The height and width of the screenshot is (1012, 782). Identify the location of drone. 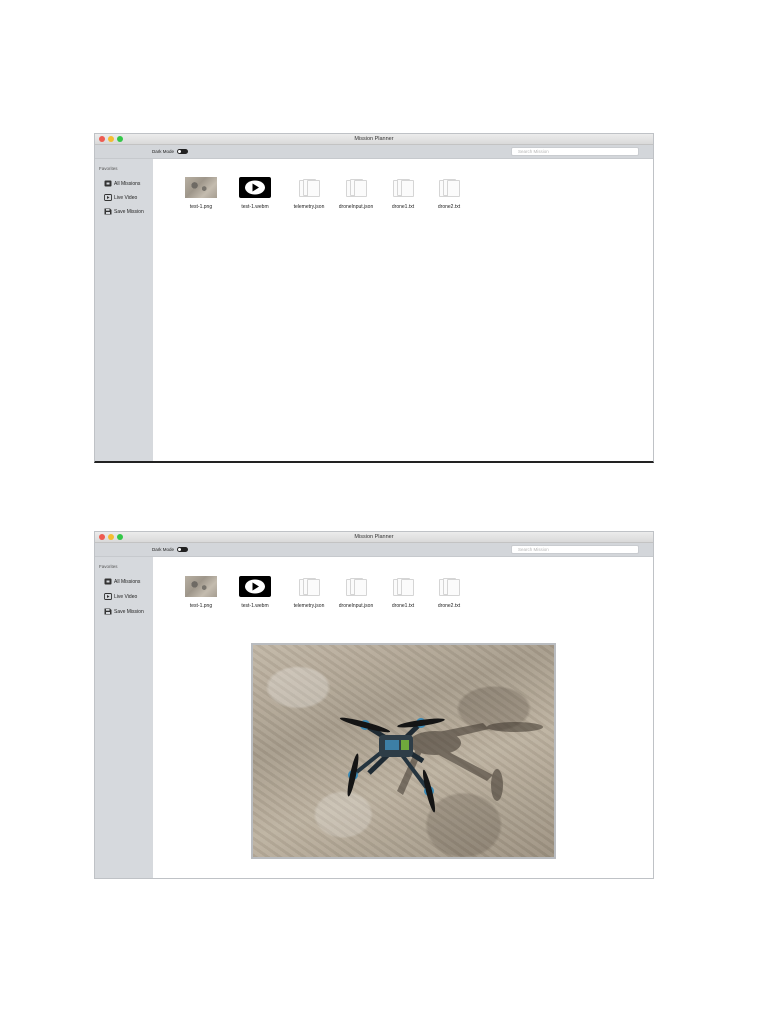
(392, 765).